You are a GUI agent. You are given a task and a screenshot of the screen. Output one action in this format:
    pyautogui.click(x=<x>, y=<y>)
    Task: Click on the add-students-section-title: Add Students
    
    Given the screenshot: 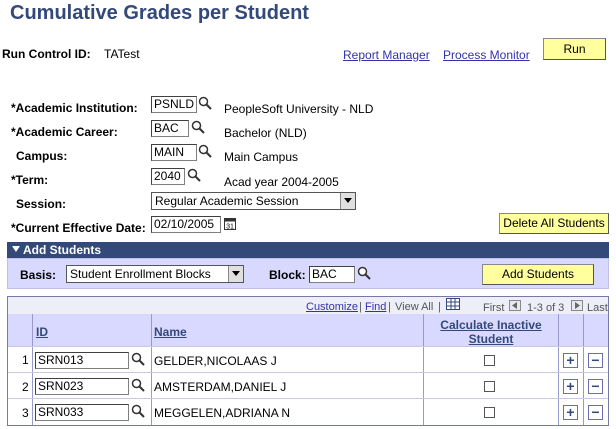 What is the action you would take?
    pyautogui.click(x=62, y=250)
    